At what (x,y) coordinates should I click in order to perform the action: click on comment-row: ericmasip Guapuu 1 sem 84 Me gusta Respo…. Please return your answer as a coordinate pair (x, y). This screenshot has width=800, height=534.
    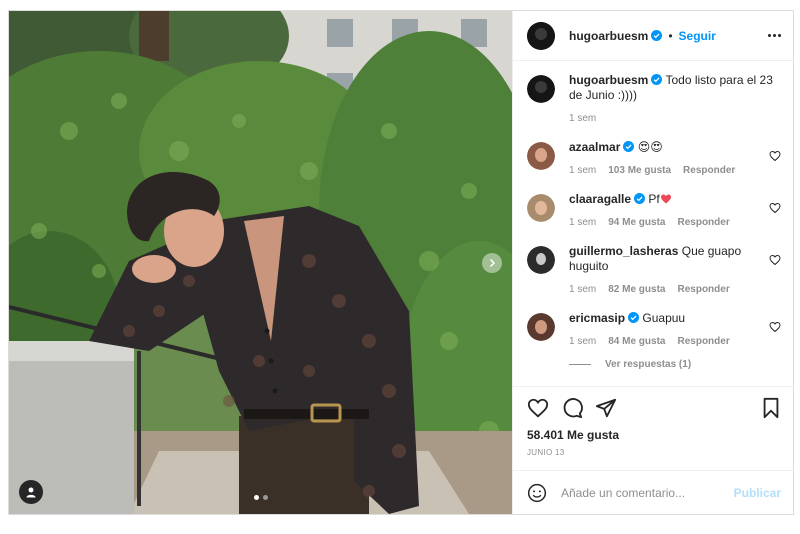
    Looking at the image, I should click on (654, 330).